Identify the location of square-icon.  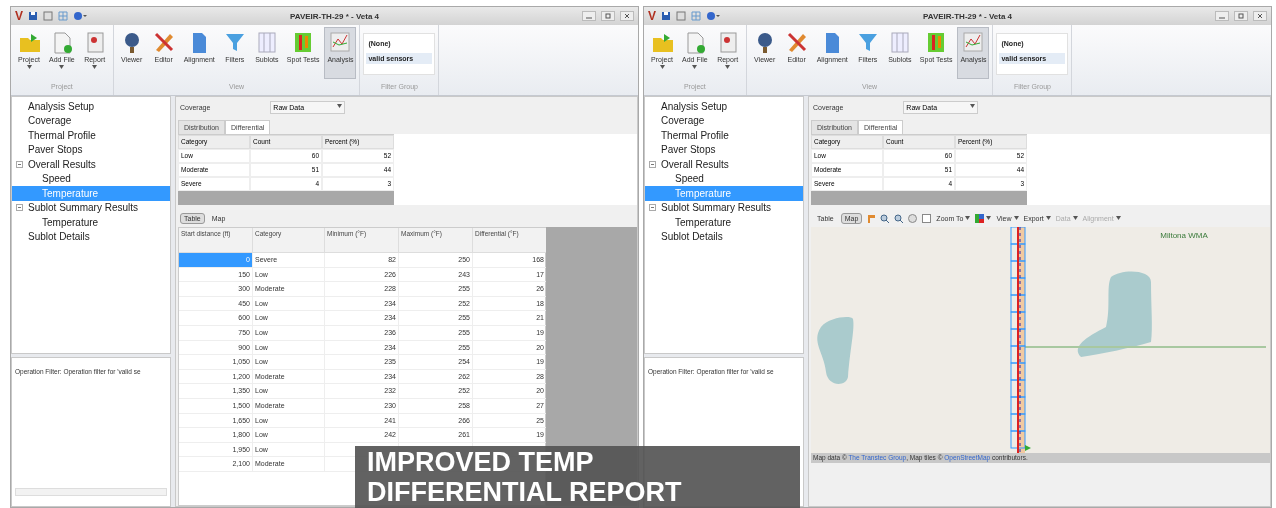
(927, 218).